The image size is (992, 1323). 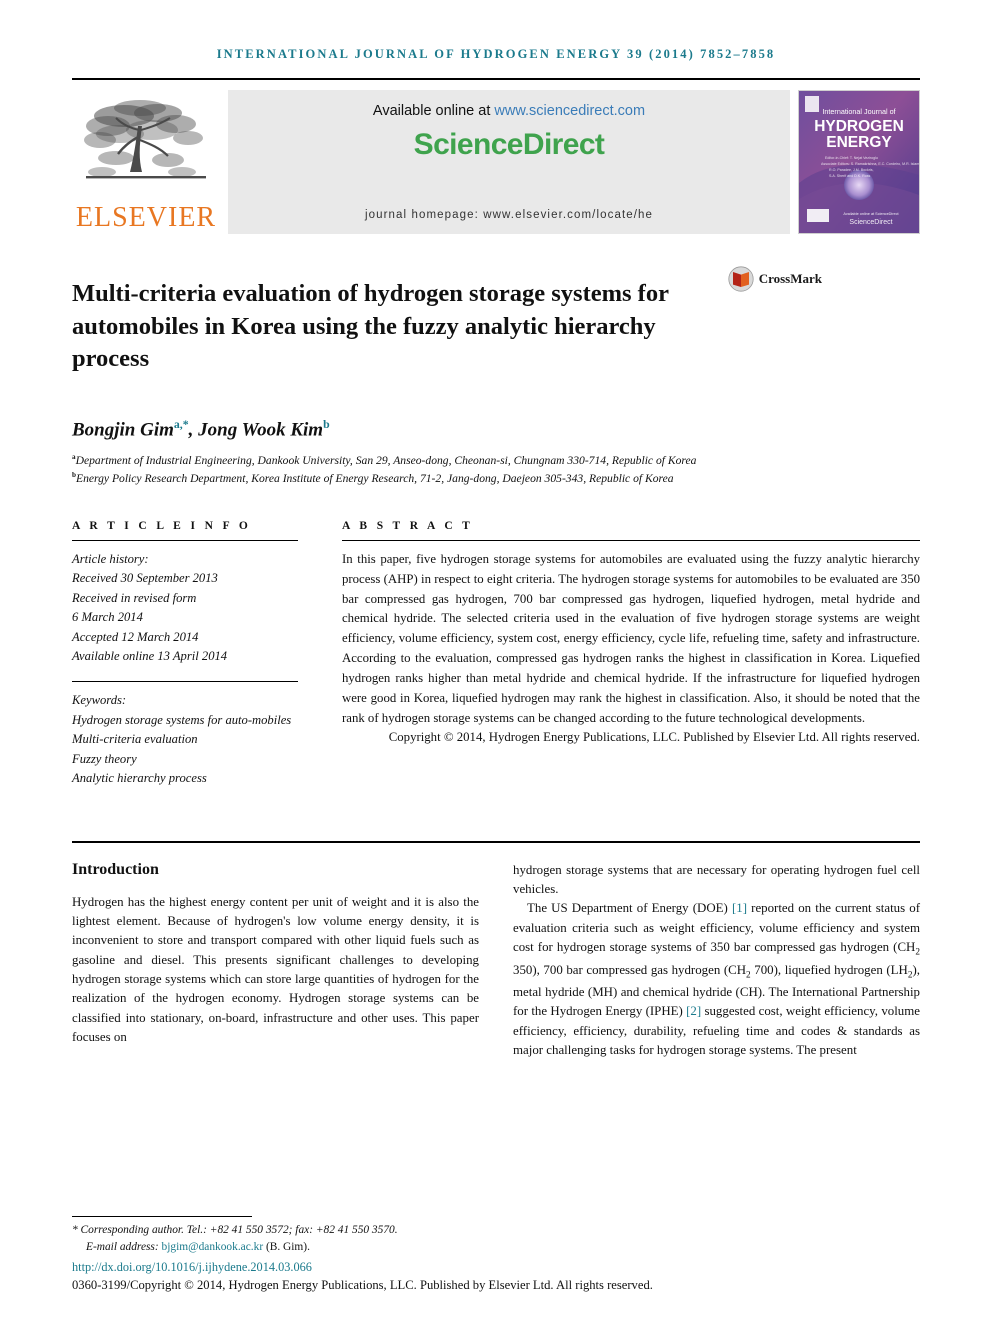 What do you see at coordinates (496, 841) in the screenshot?
I see `body-separator-rule` at bounding box center [496, 841].